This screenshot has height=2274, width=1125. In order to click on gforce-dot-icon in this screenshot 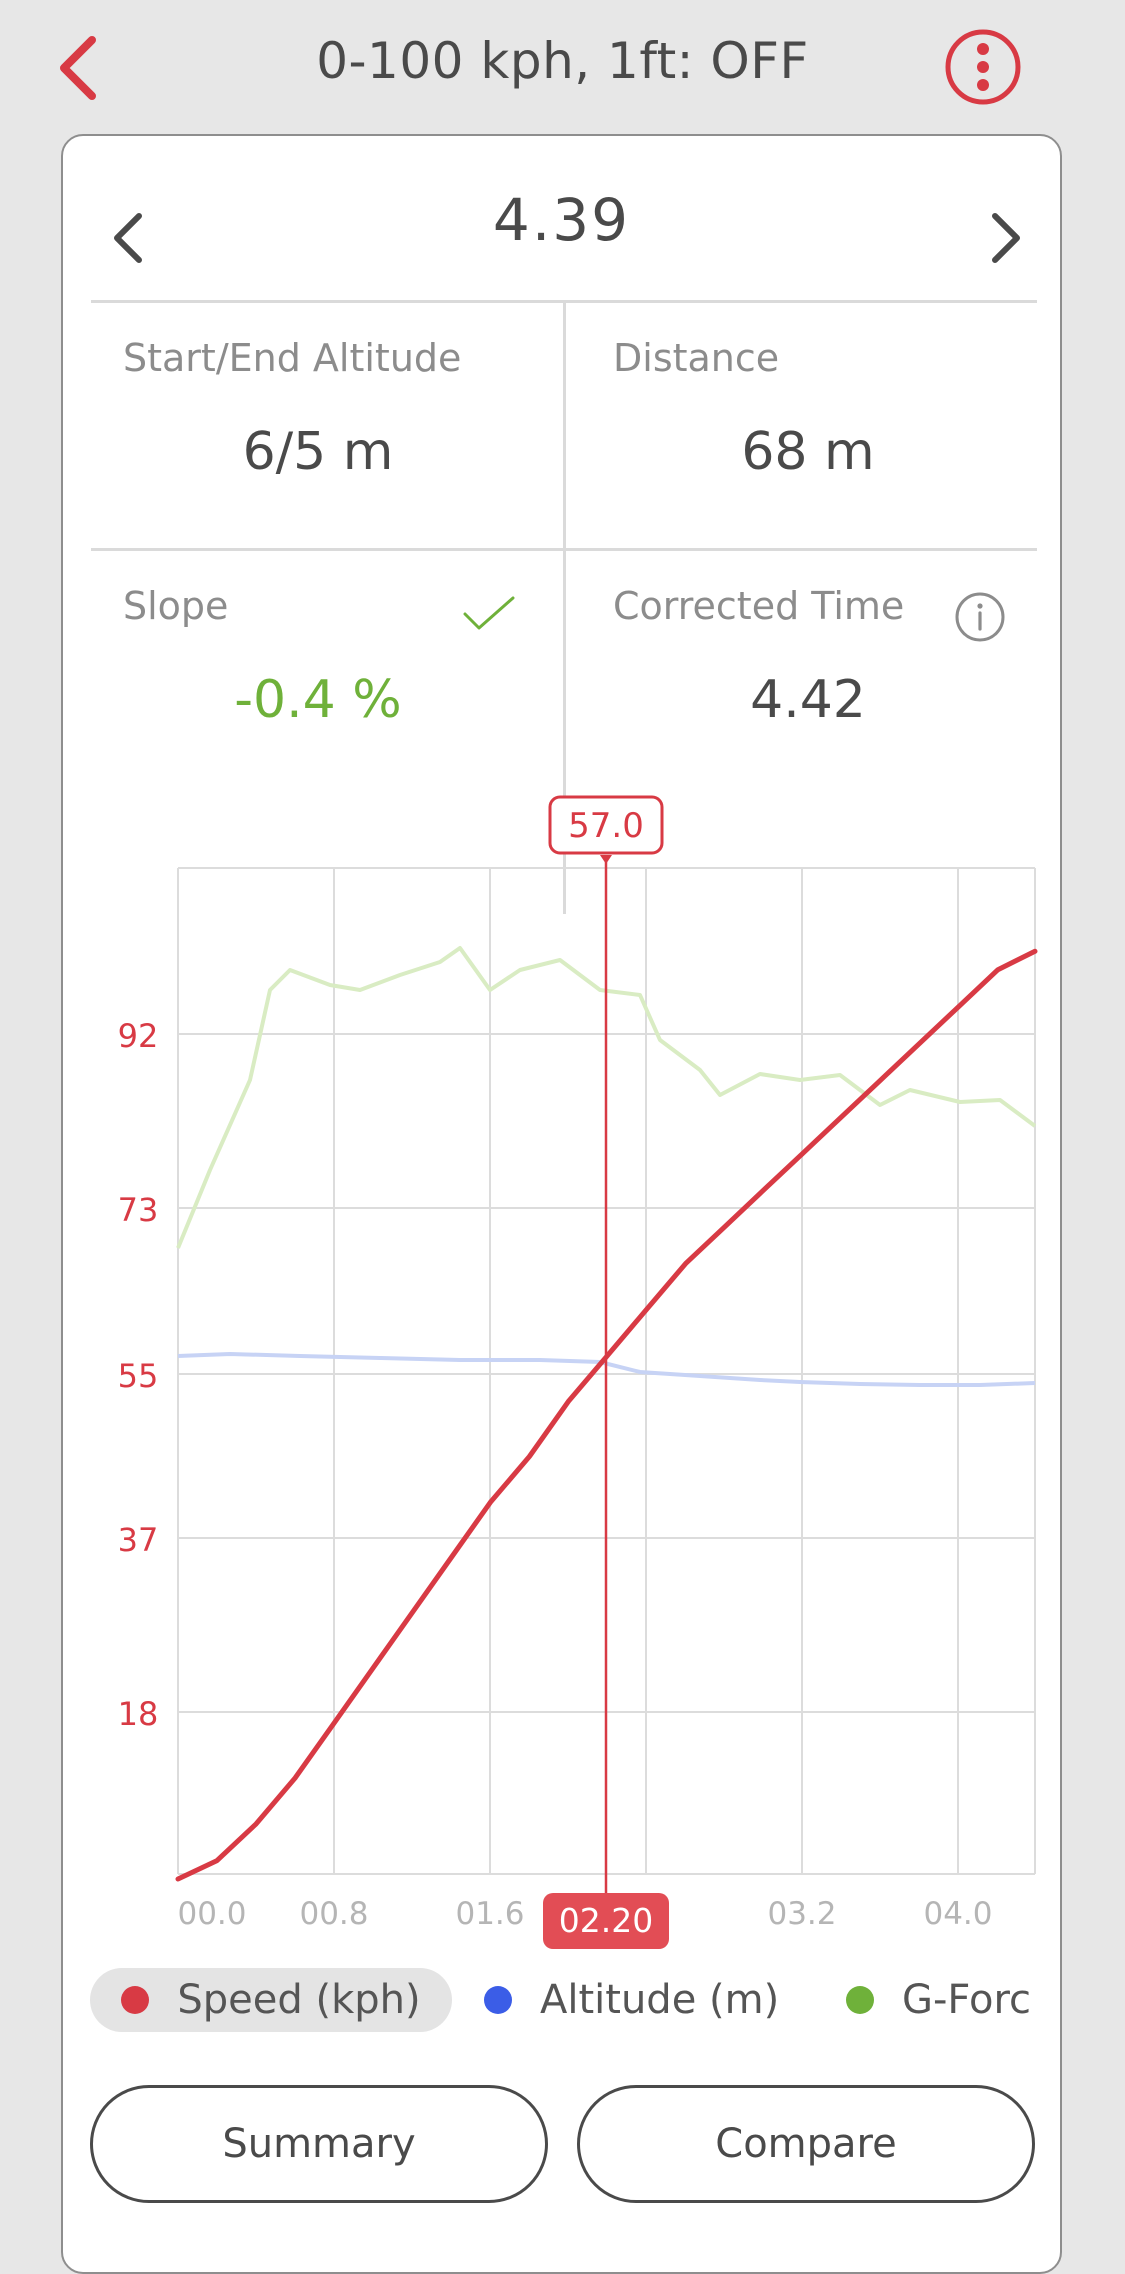, I will do `click(860, 2000)`.